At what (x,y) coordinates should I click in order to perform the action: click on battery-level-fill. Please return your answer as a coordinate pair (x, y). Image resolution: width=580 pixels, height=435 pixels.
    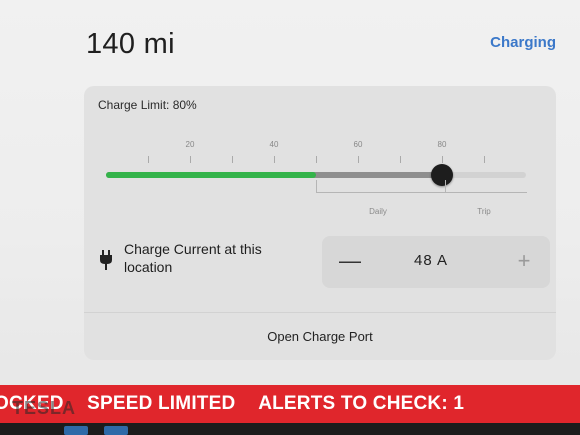
    Looking at the image, I should click on (211, 175).